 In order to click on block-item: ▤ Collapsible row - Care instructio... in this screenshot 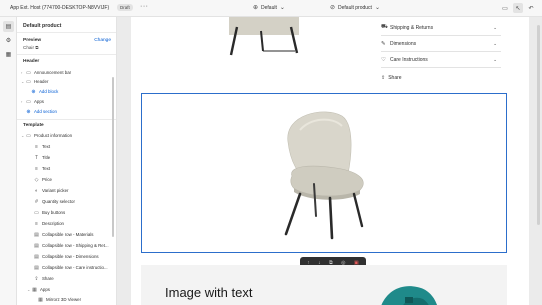, I will do `click(70, 267)`.